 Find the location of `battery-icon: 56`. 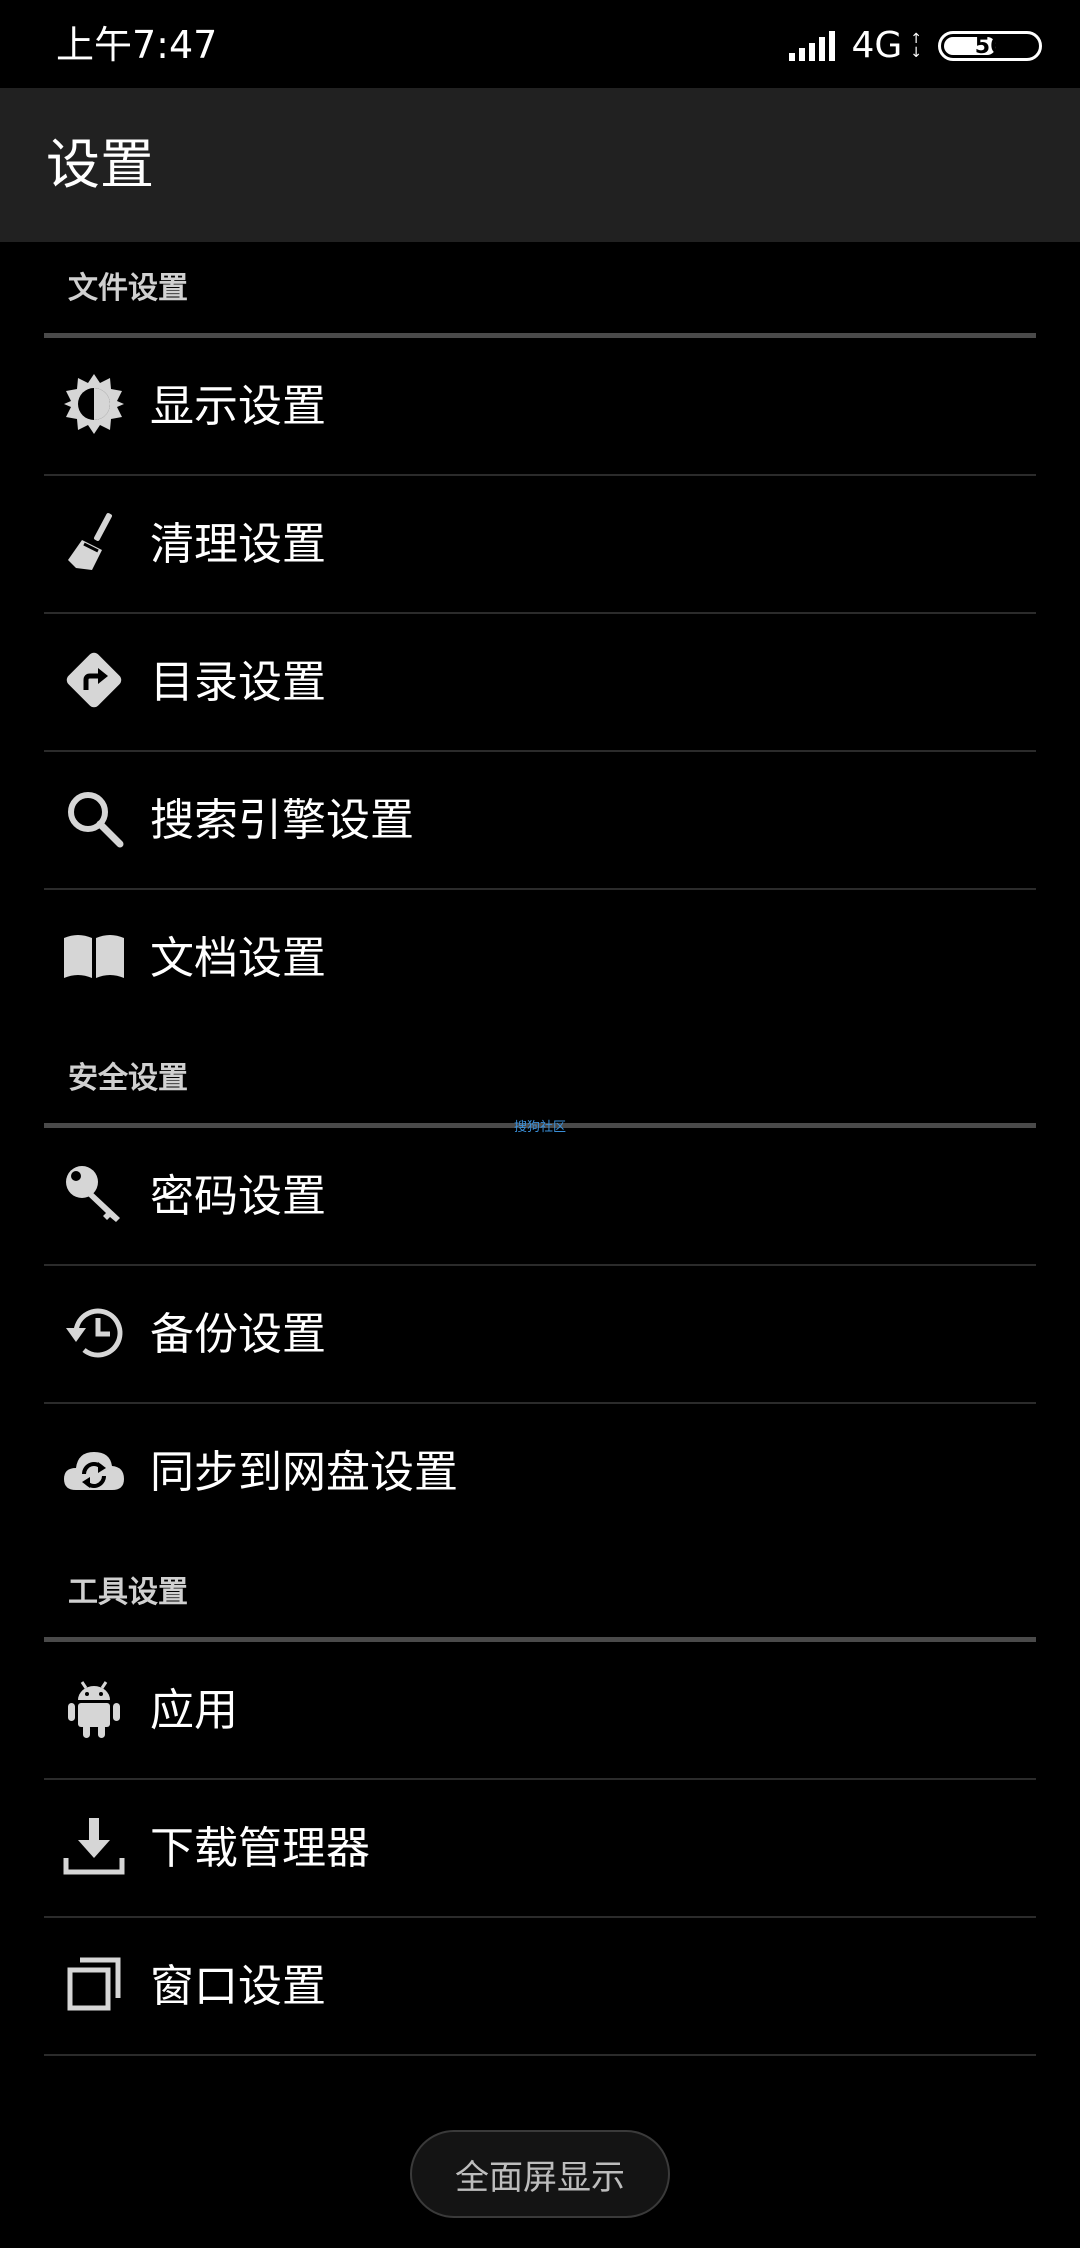

battery-icon: 56 is located at coordinates (990, 46).